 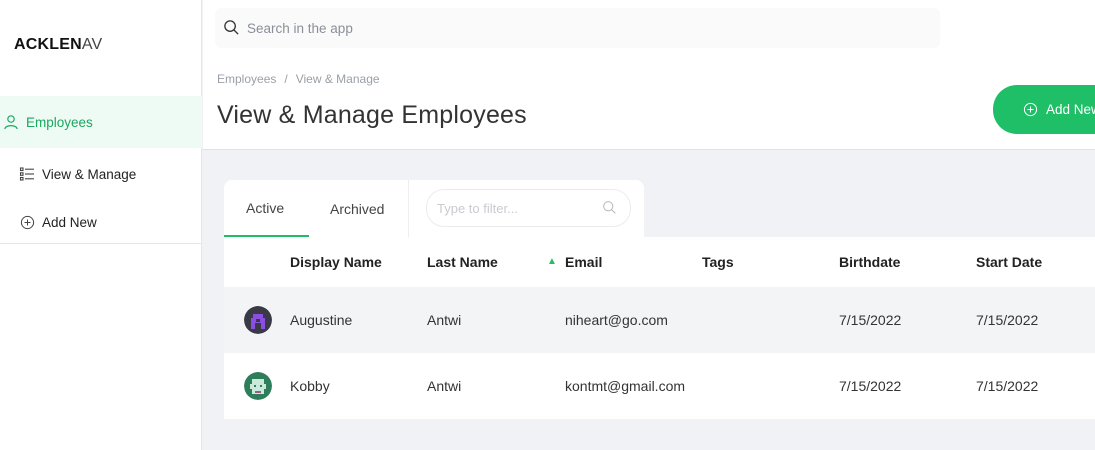 What do you see at coordinates (101, 122) in the screenshot?
I see `sidebar-item-employees: Employees` at bounding box center [101, 122].